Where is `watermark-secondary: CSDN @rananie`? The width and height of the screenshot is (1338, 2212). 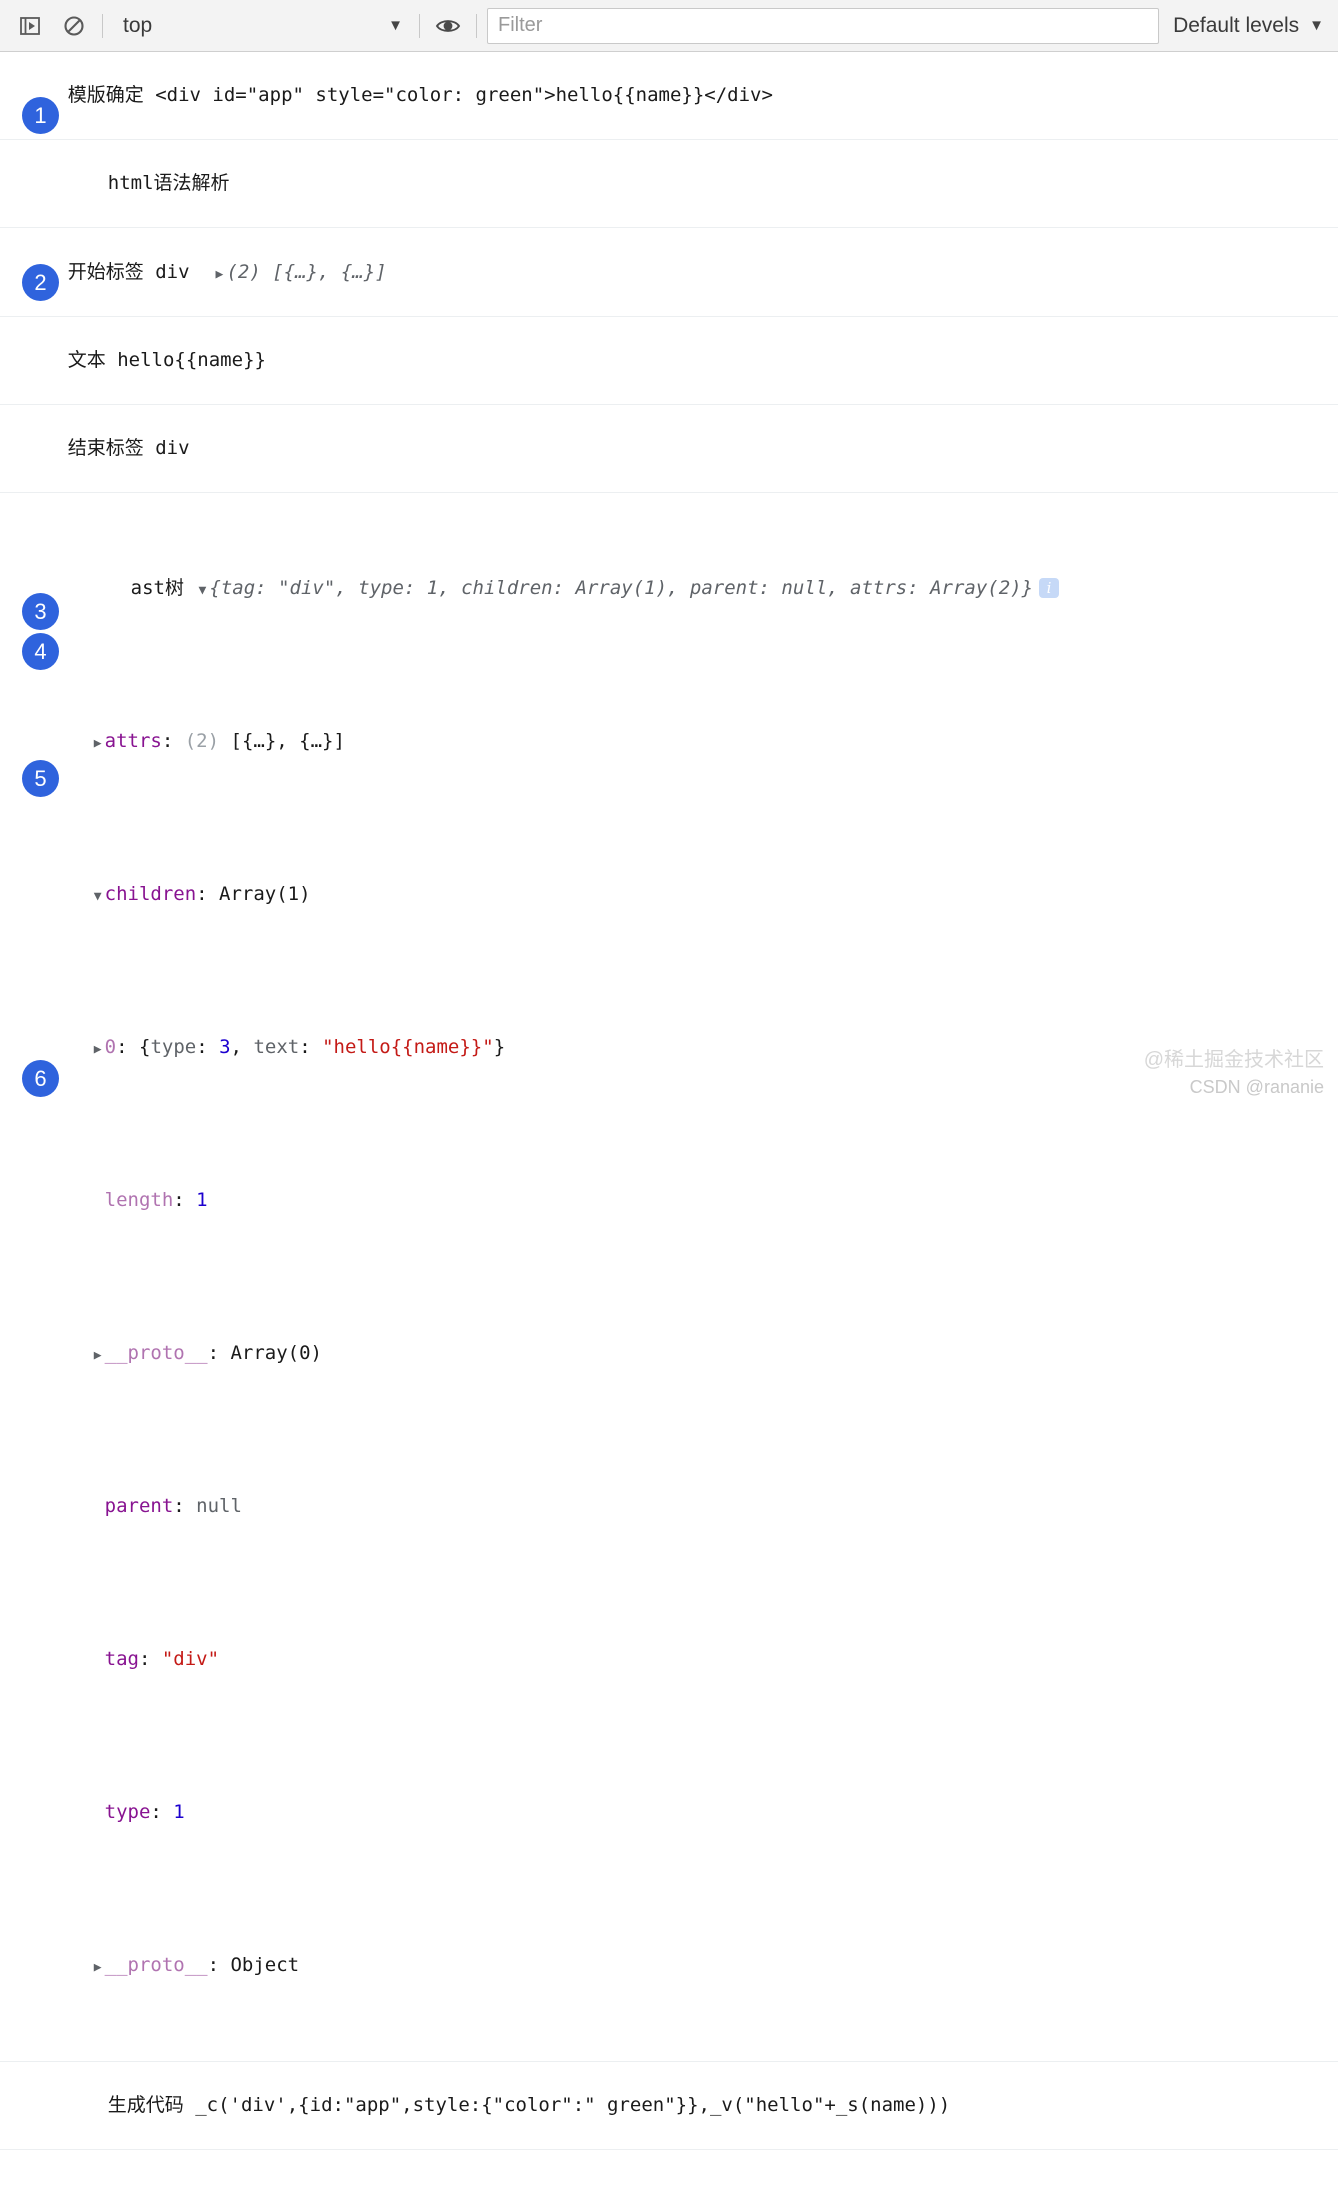 watermark-secondary: CSDN @rananie is located at coordinates (1256, 1087).